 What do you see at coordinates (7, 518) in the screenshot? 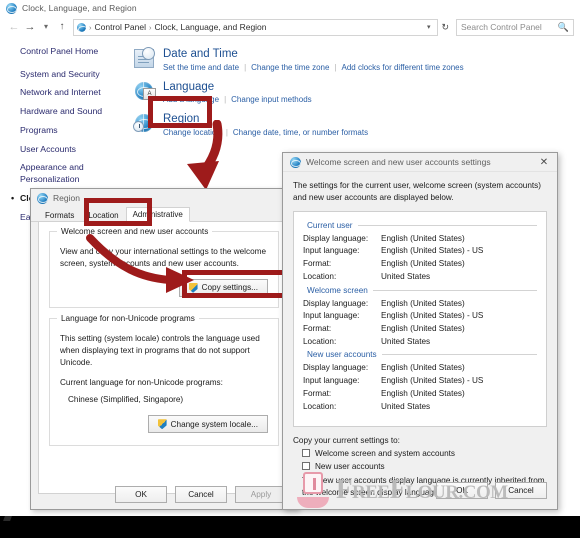
I see `bottom-strip-nub` at bounding box center [7, 518].